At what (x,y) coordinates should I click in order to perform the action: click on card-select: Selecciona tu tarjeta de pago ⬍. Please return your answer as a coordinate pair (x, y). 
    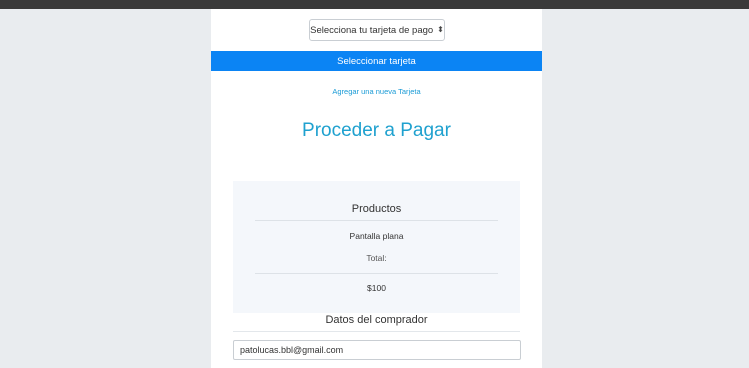
    Looking at the image, I should click on (377, 30).